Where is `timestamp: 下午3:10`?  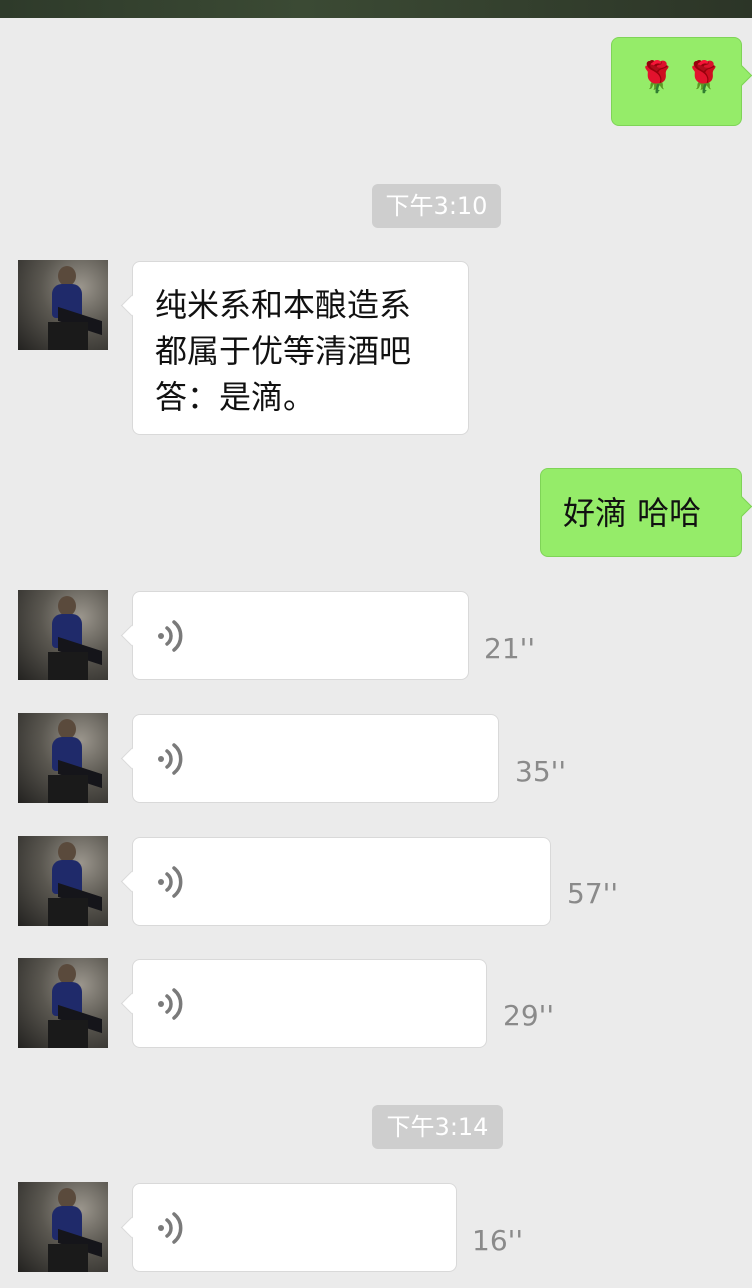
timestamp: 下午3:10 is located at coordinates (436, 206).